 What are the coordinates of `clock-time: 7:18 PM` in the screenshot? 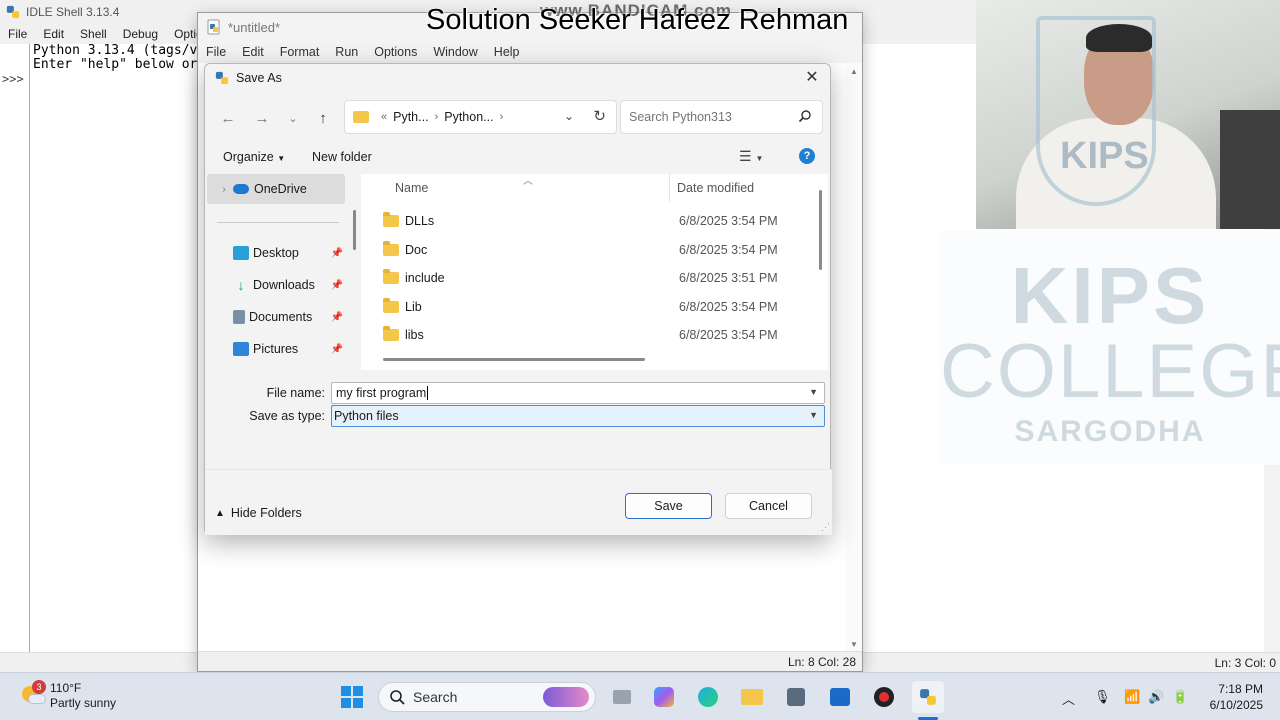 It's located at (1240, 689).